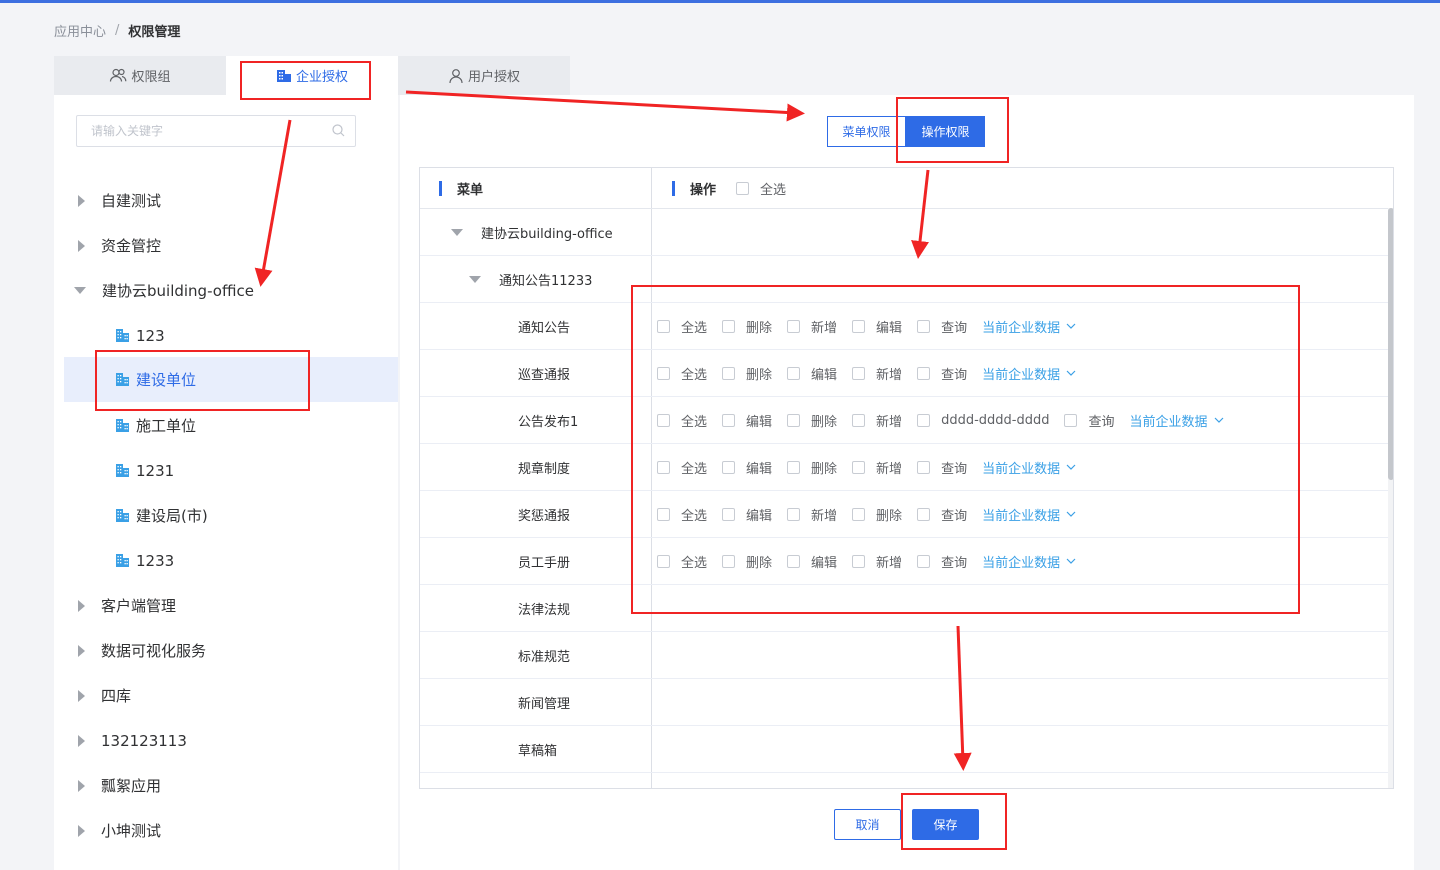  I want to click on search-icon, so click(338, 130).